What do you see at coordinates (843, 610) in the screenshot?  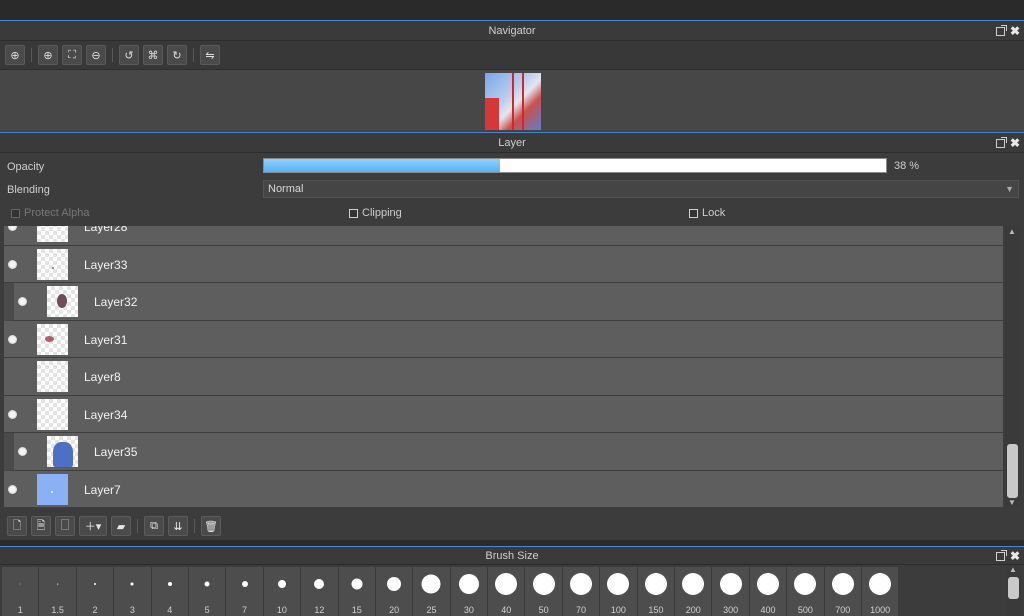 I see `brush-size-label: 700` at bounding box center [843, 610].